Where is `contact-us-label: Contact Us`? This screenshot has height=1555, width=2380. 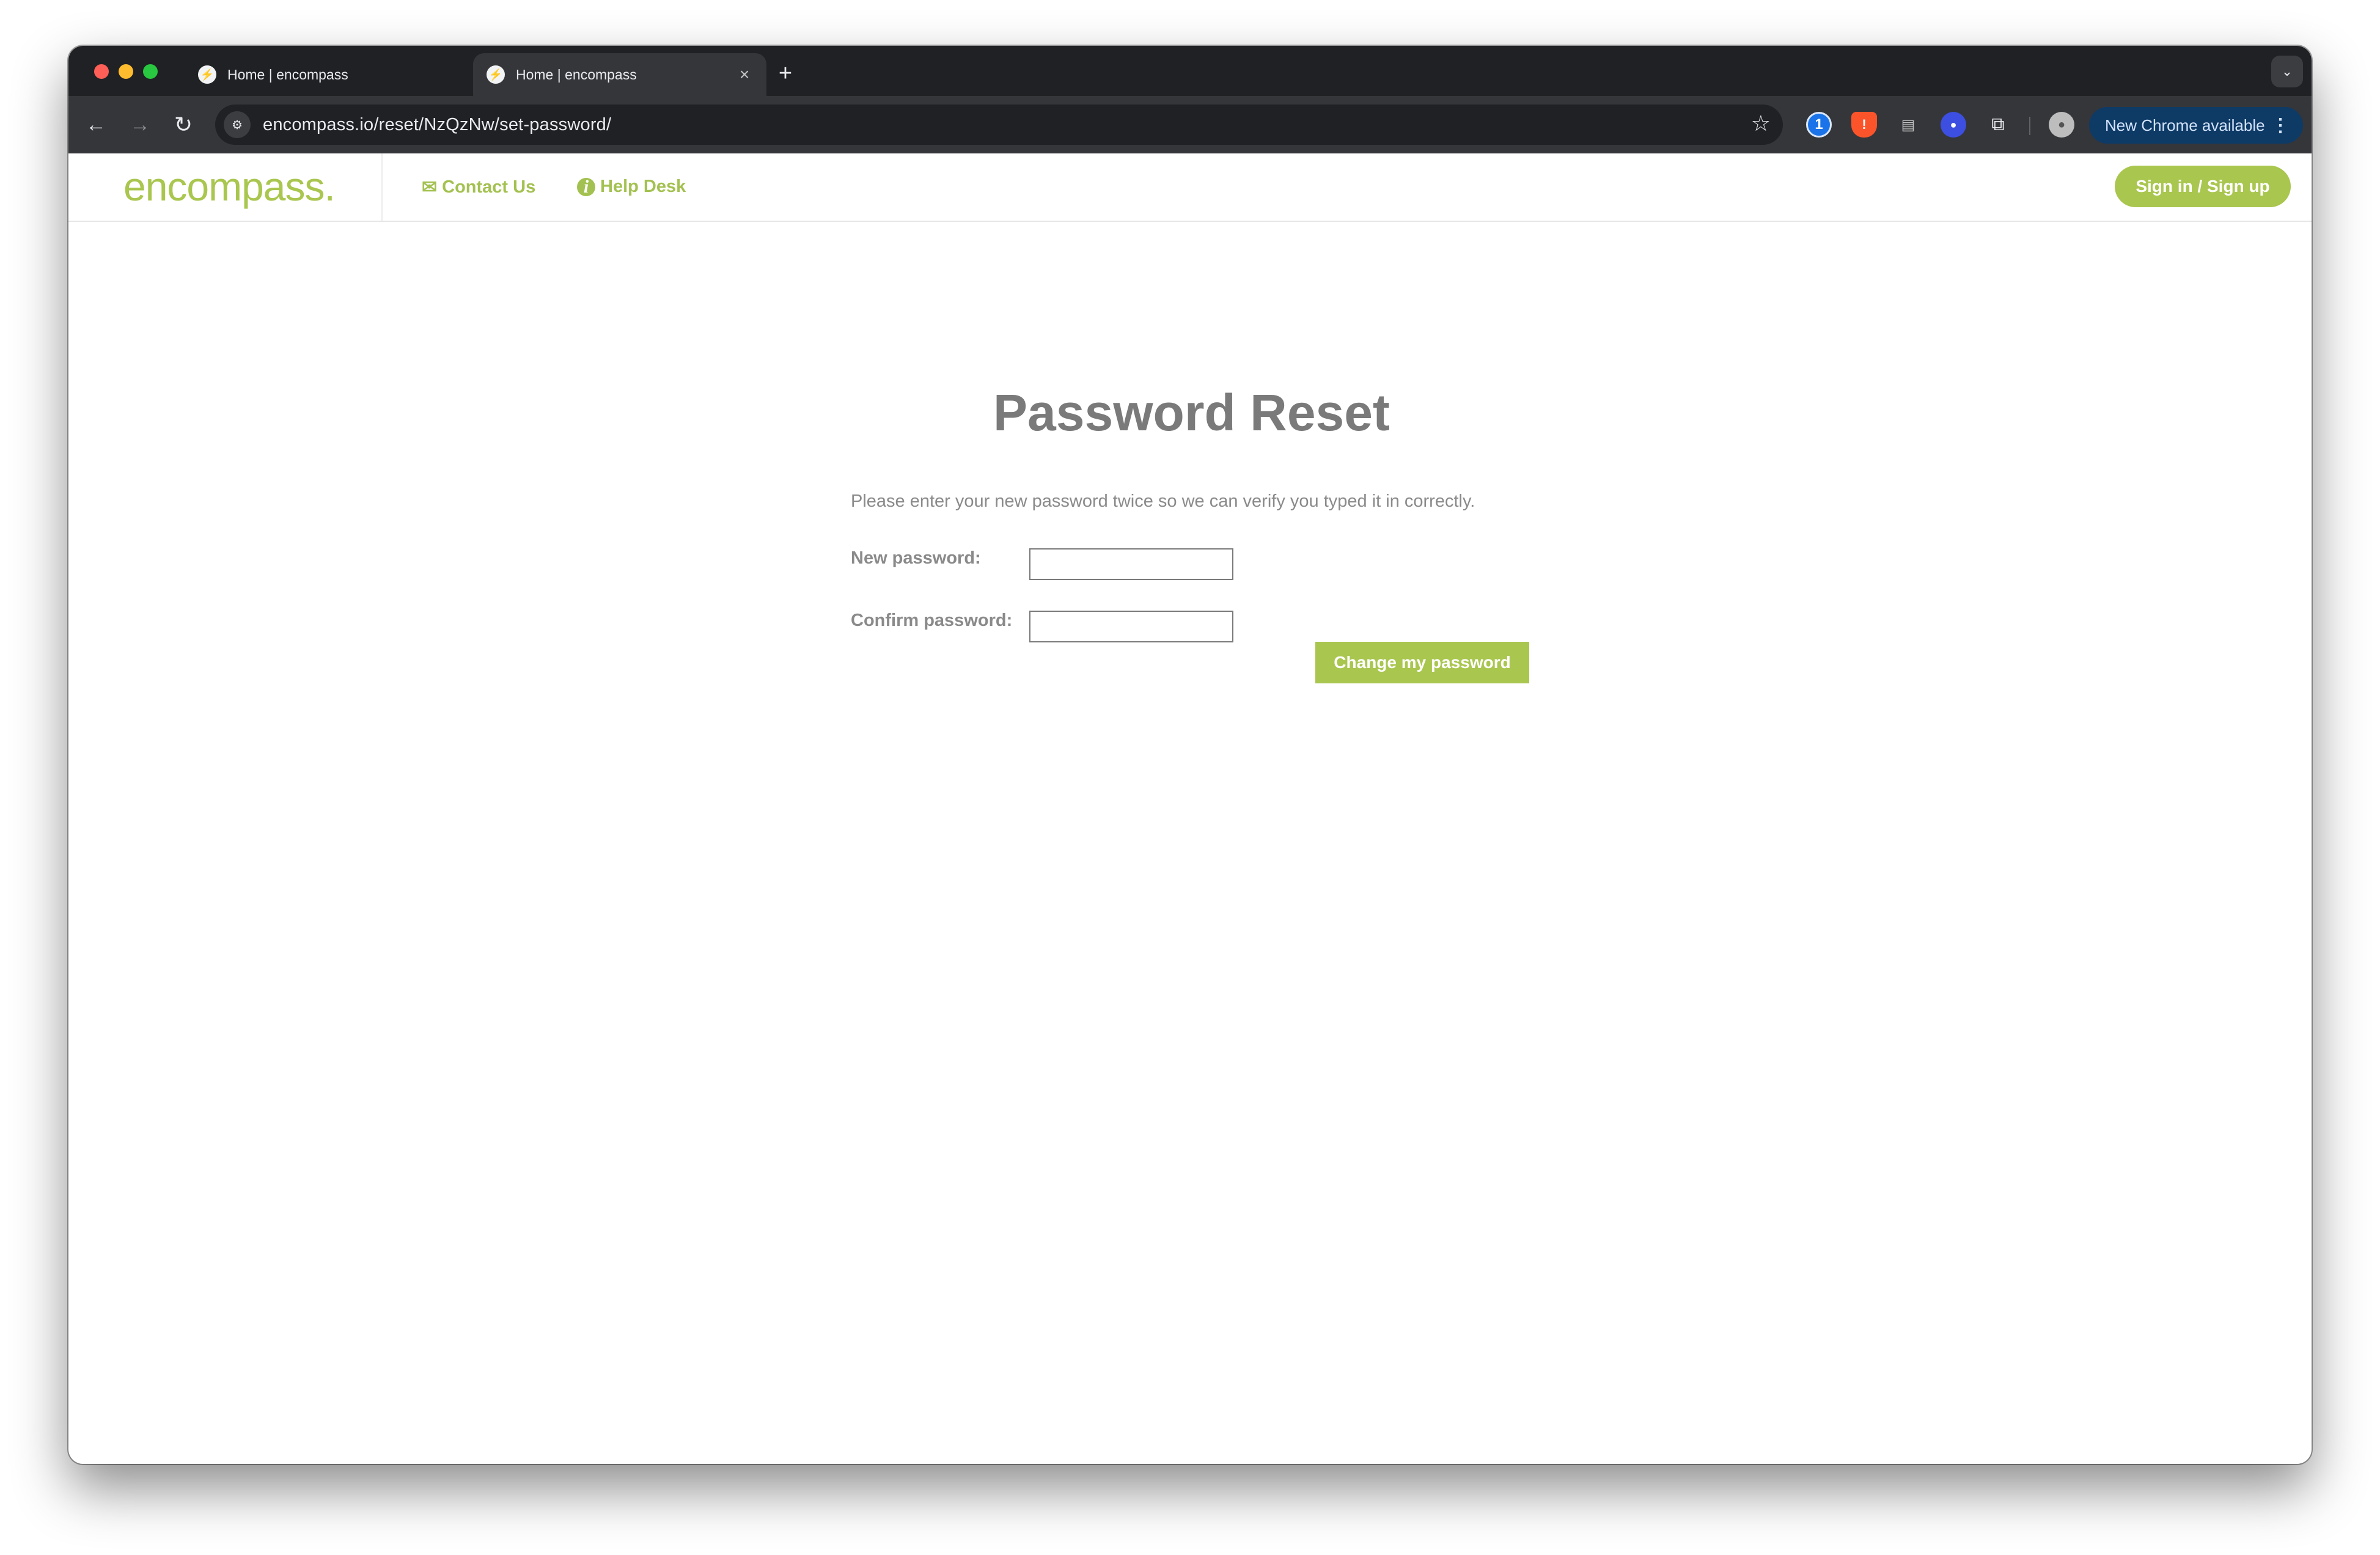 contact-us-label: Contact Us is located at coordinates (489, 187).